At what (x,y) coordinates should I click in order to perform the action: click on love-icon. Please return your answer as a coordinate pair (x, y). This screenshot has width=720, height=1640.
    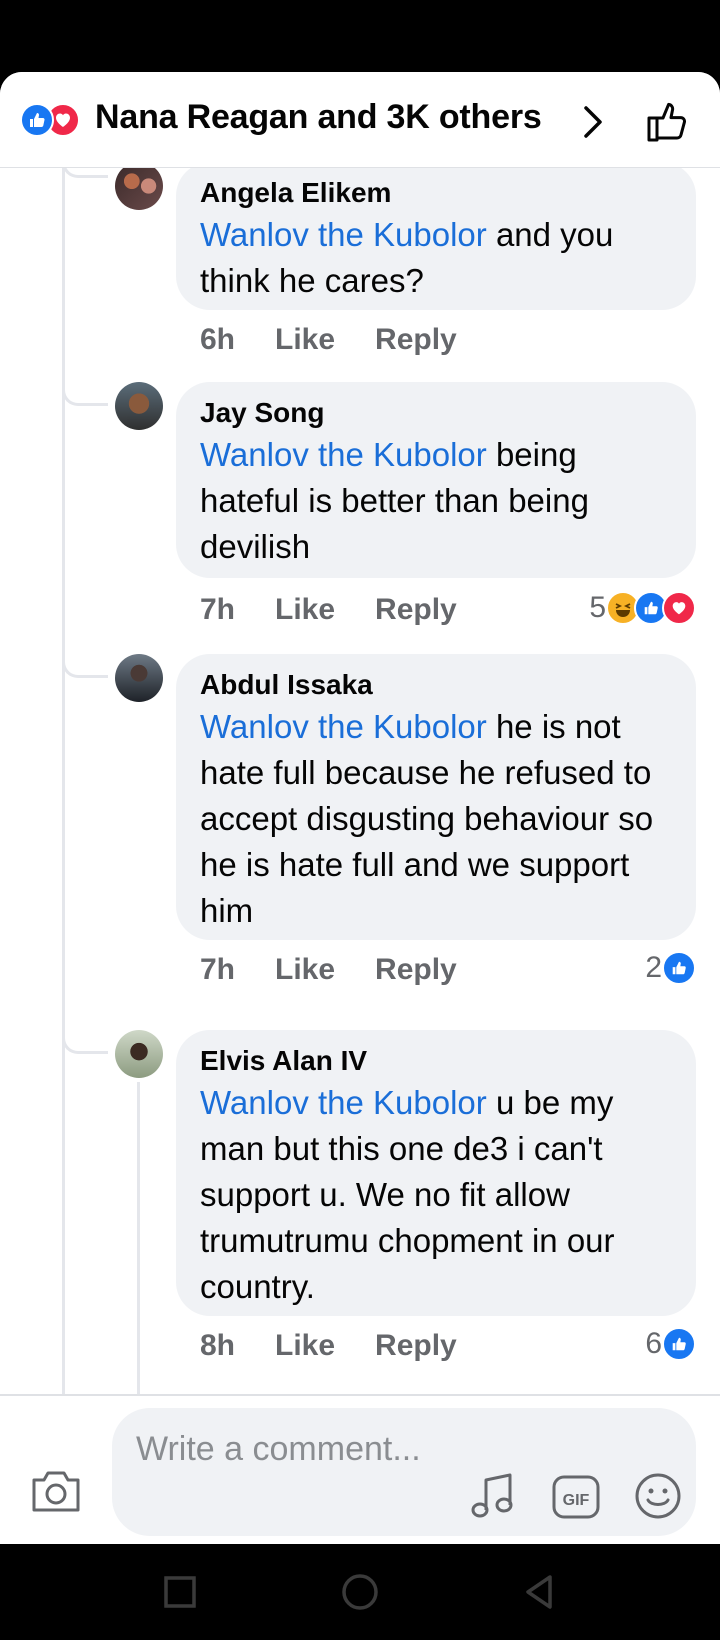
    Looking at the image, I should click on (679, 608).